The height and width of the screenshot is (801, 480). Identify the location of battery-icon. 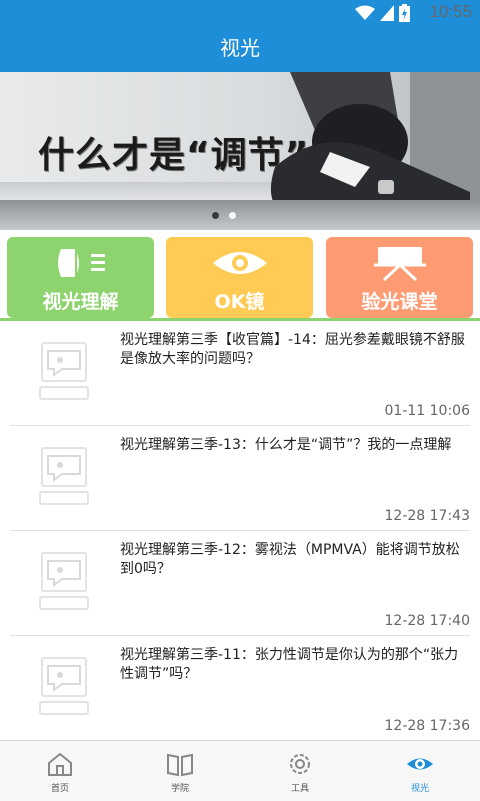
(404, 13).